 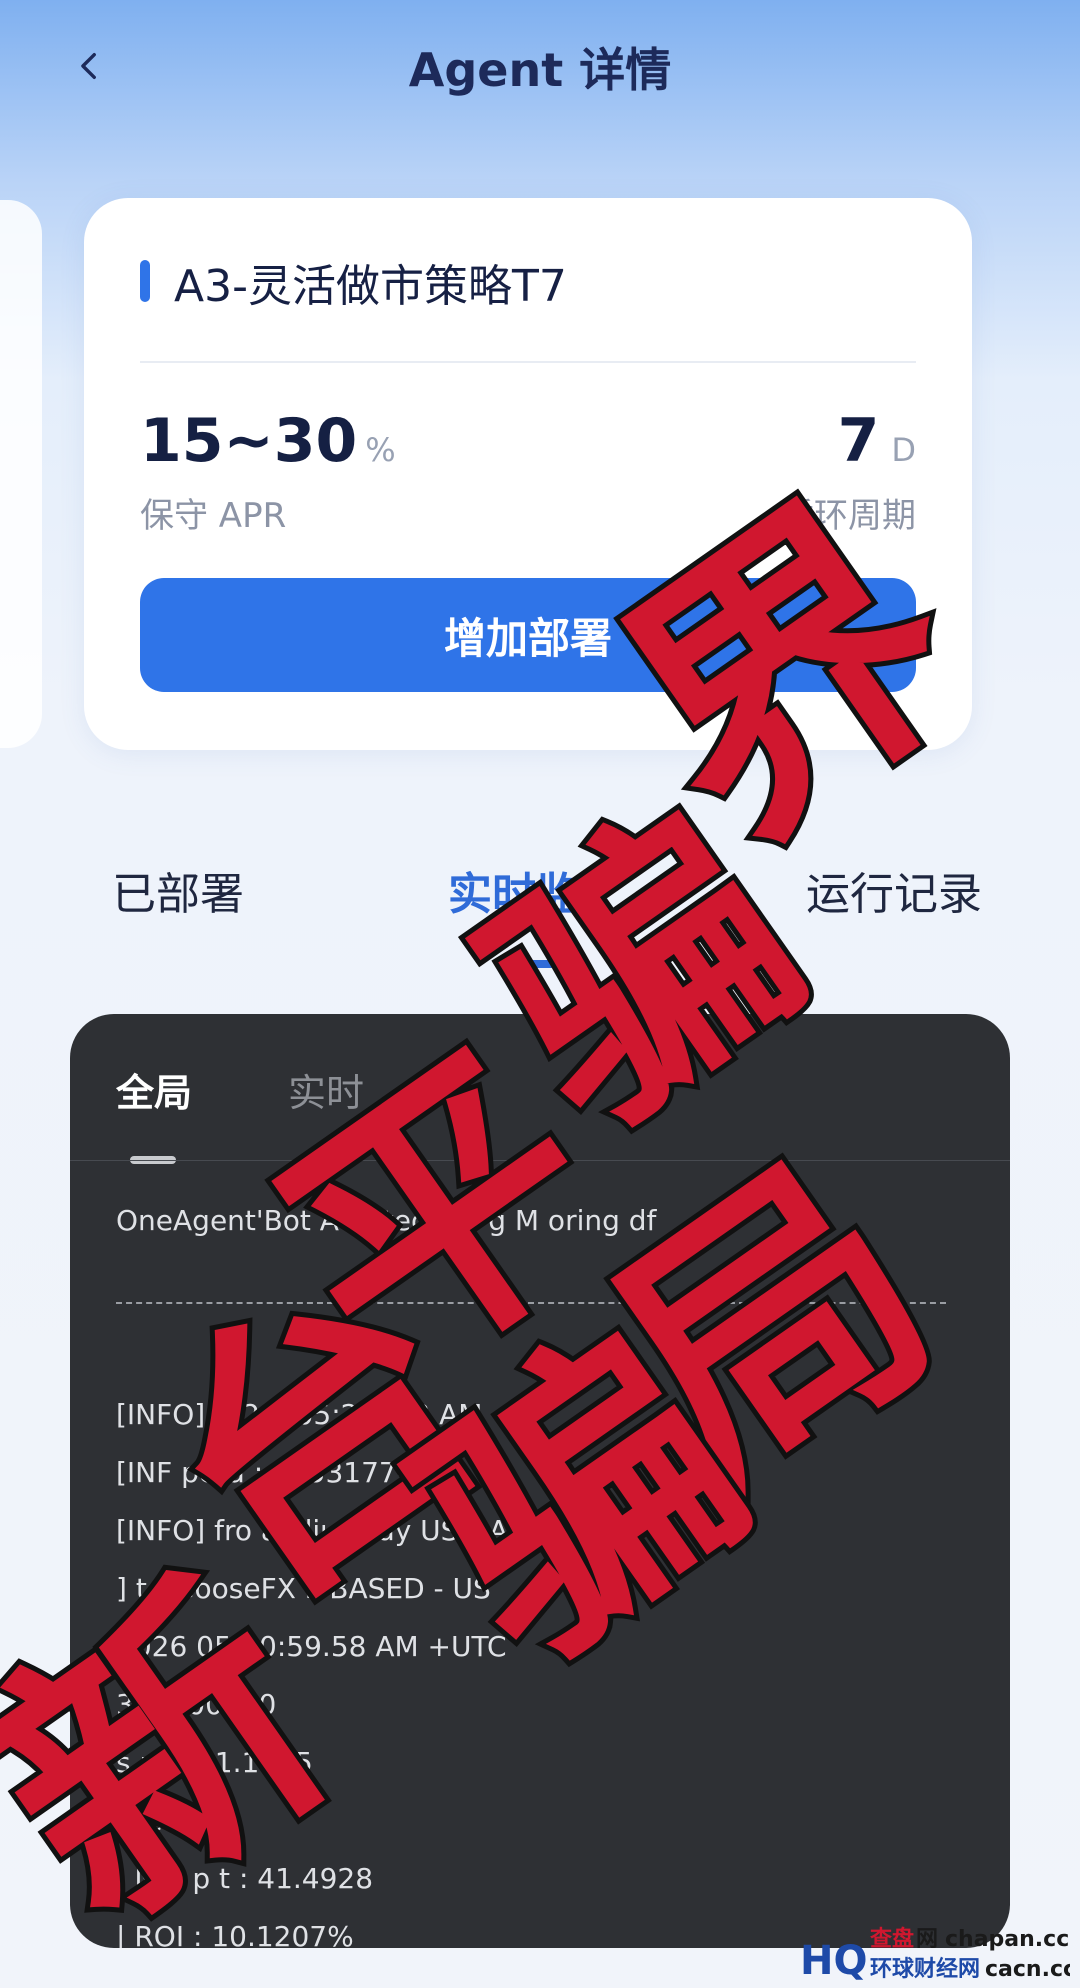 What do you see at coordinates (145, 281) in the screenshot?
I see `card-accent-bar` at bounding box center [145, 281].